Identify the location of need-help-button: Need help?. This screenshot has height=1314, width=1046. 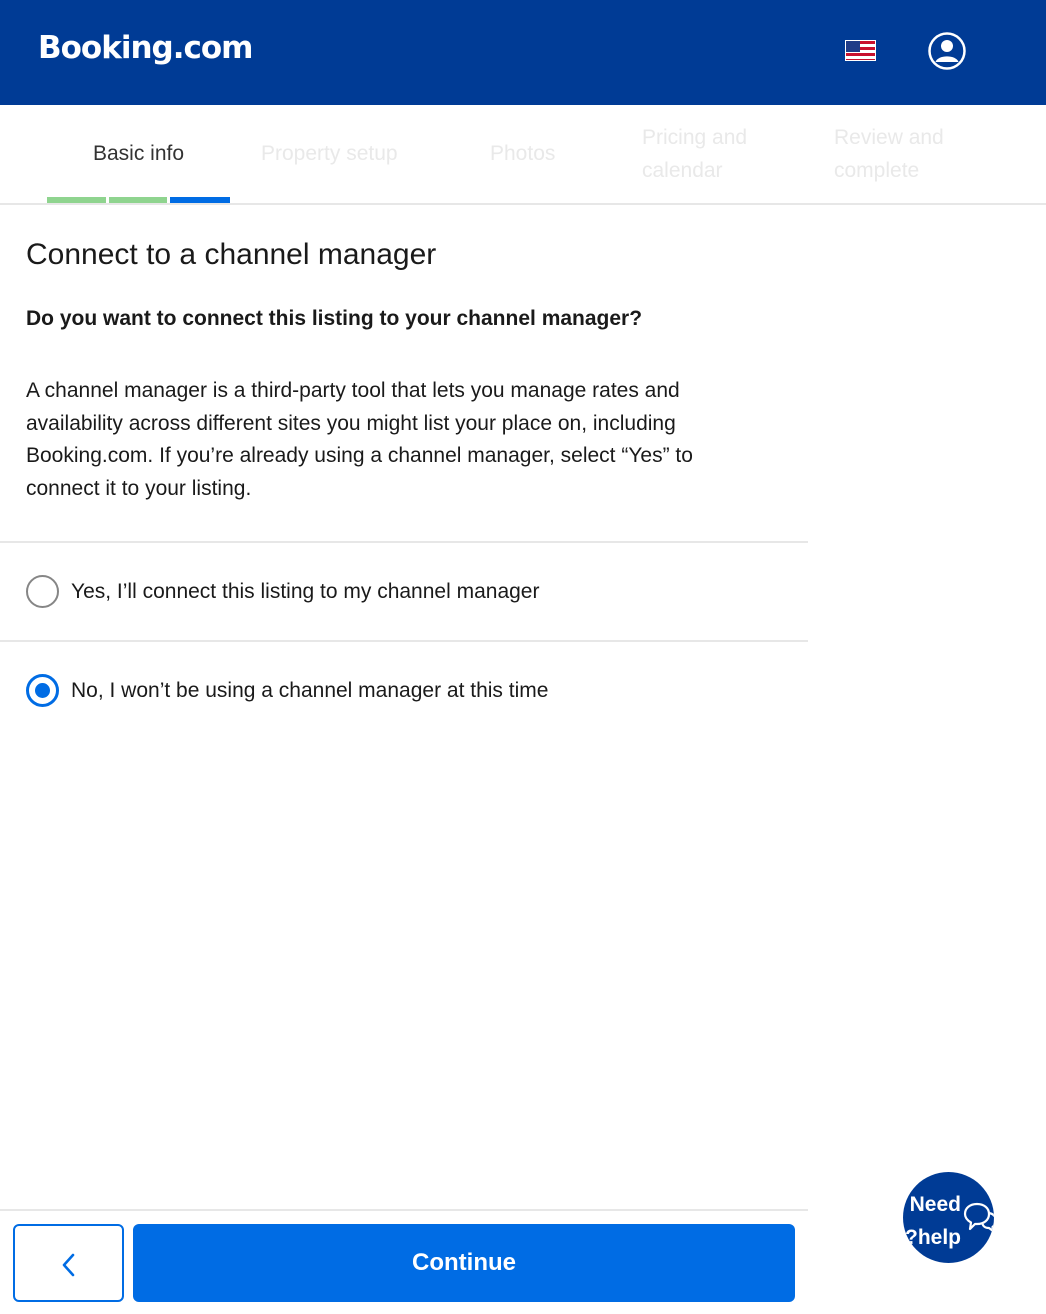
(948, 1217).